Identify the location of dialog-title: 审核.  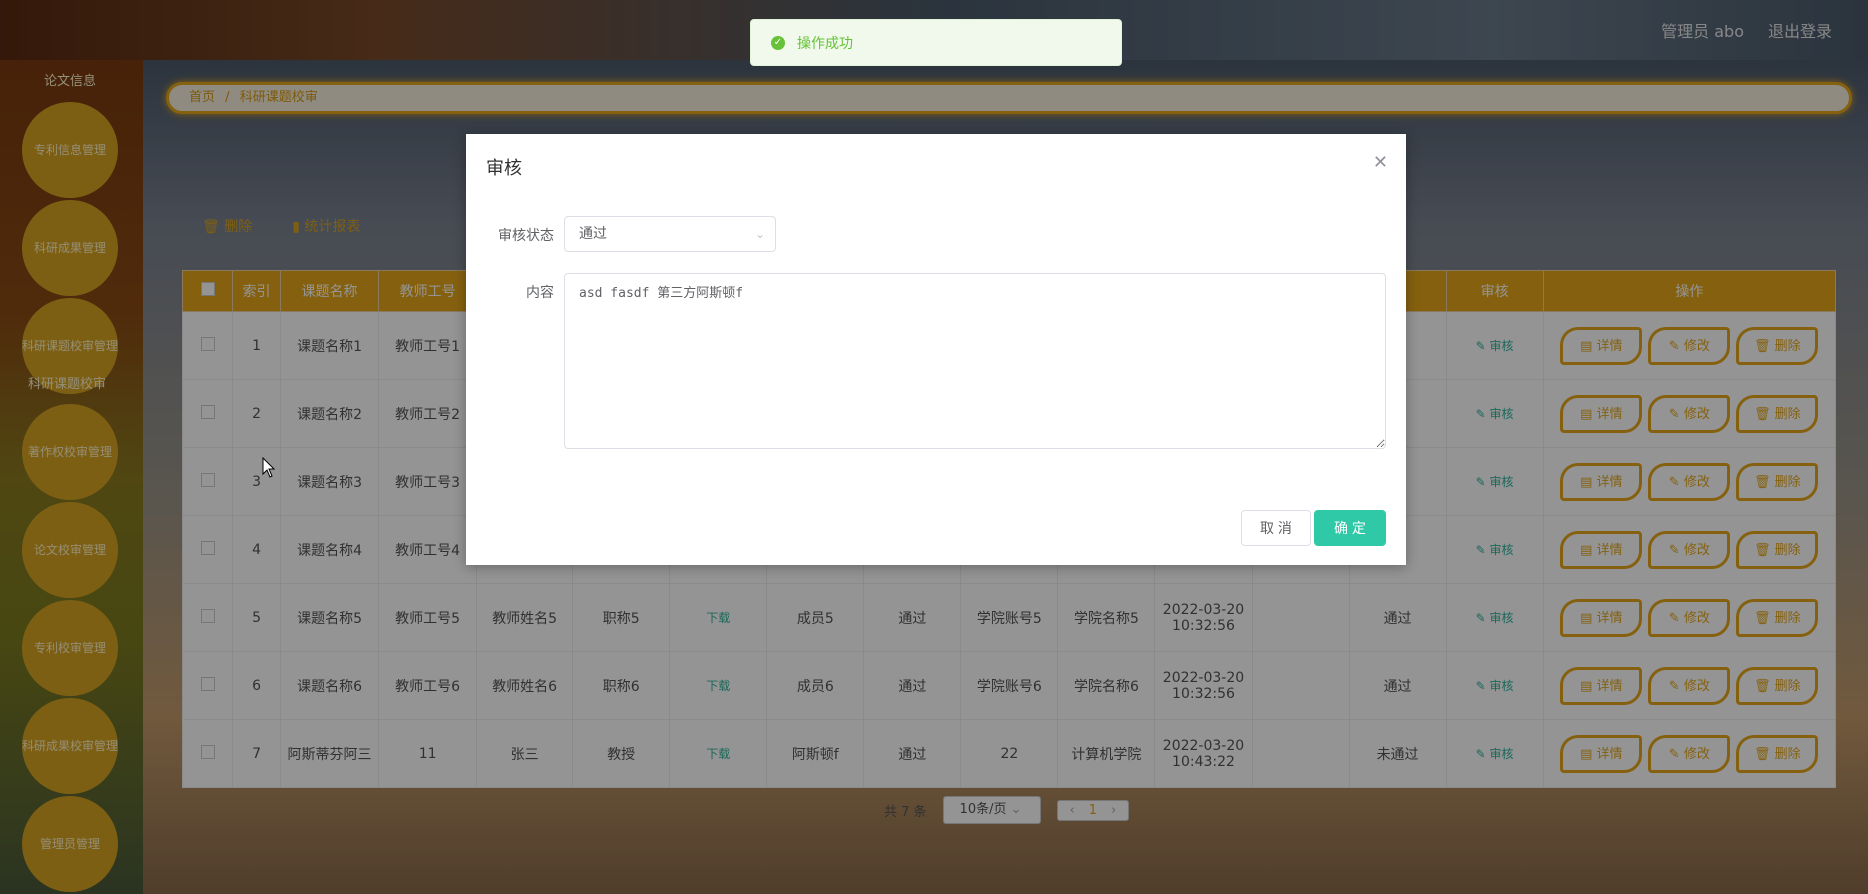
(504, 168).